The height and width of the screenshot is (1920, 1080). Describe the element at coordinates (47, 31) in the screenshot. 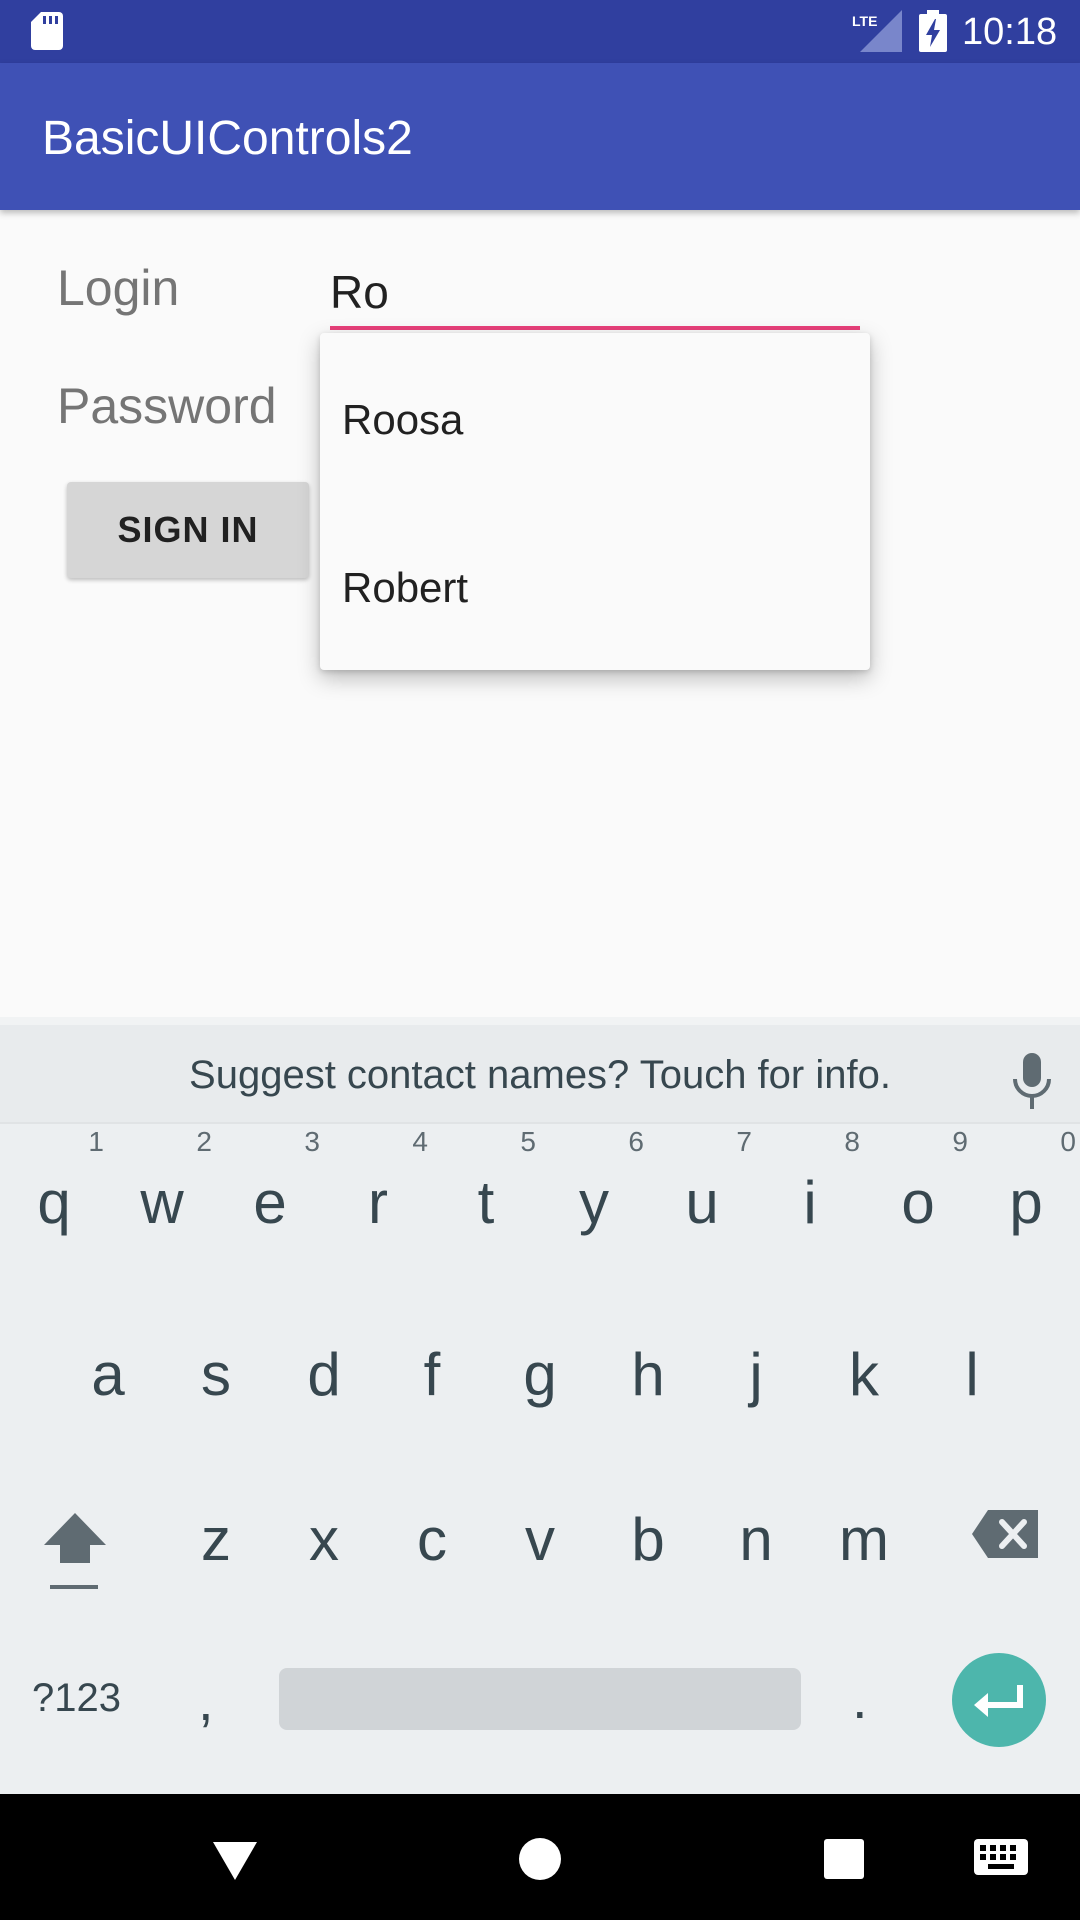

I see `sd-card-icon` at that location.